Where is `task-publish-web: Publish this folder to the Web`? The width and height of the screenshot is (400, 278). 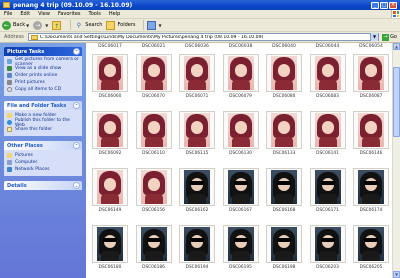
task-publish-web: Publish this folder to the Web is located at coordinates (43, 122).